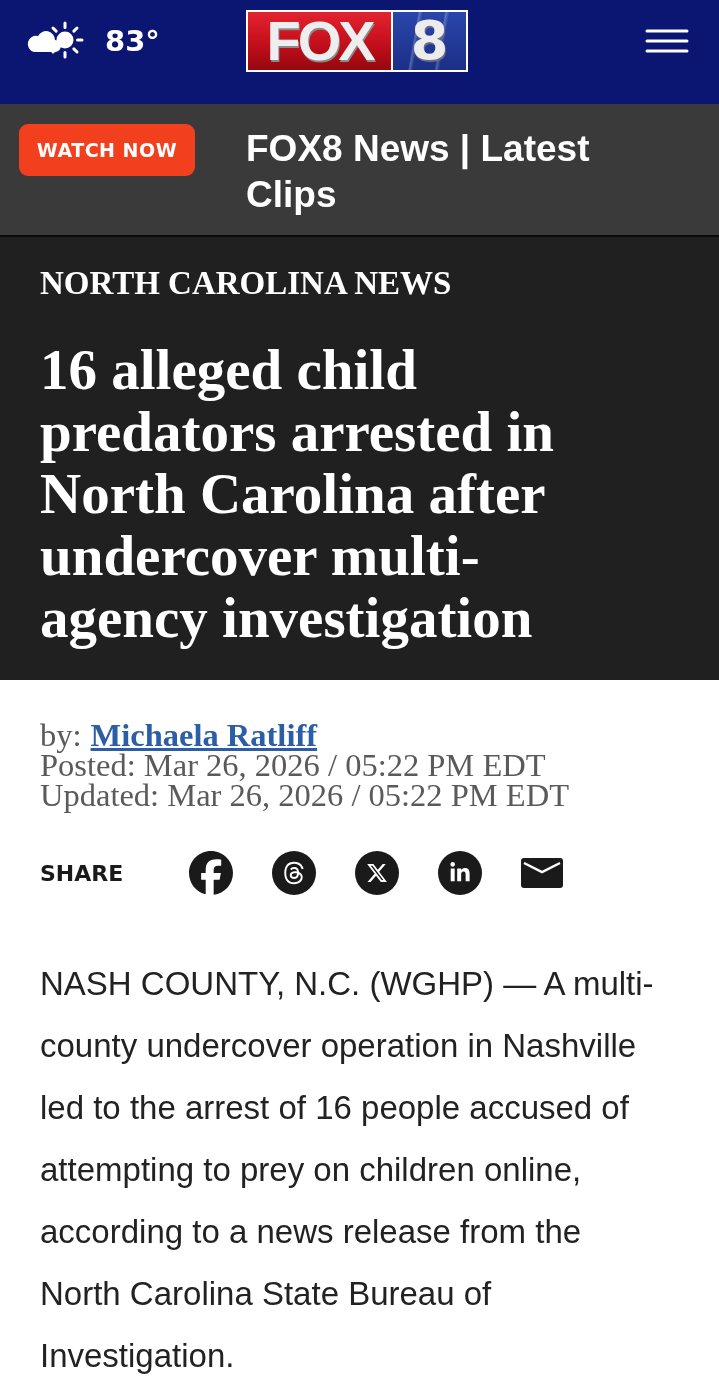 The width and height of the screenshot is (719, 1389). I want to click on share-label: SHARE, so click(82, 873).